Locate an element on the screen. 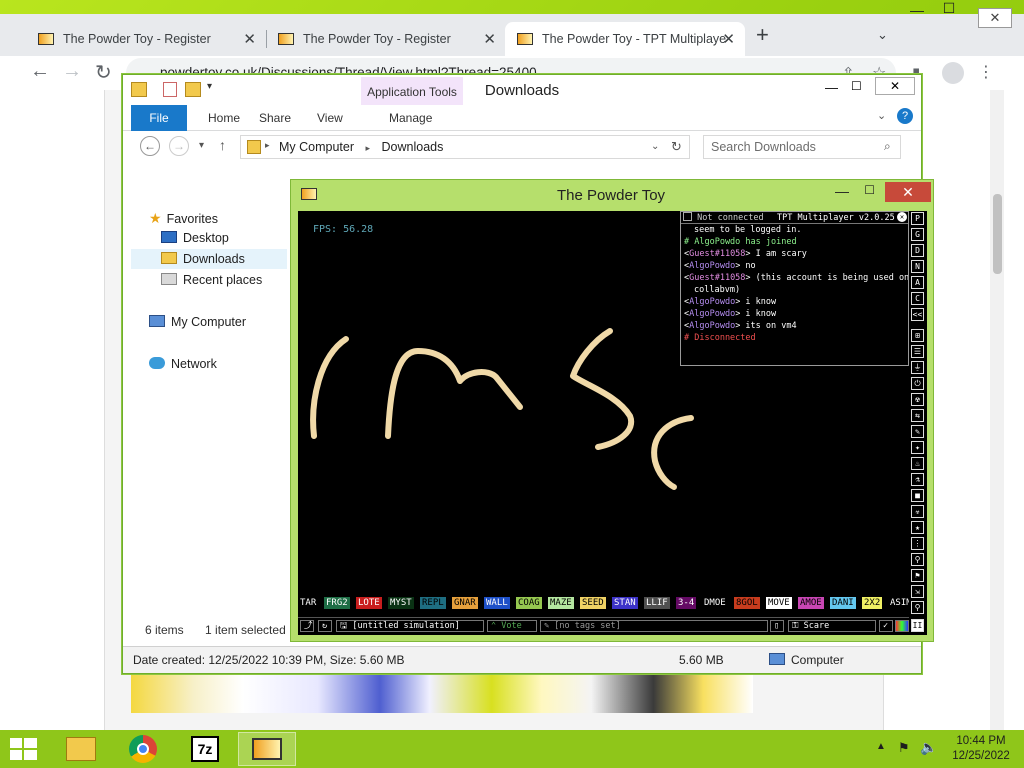  element-button: 2X2 is located at coordinates (872, 603).